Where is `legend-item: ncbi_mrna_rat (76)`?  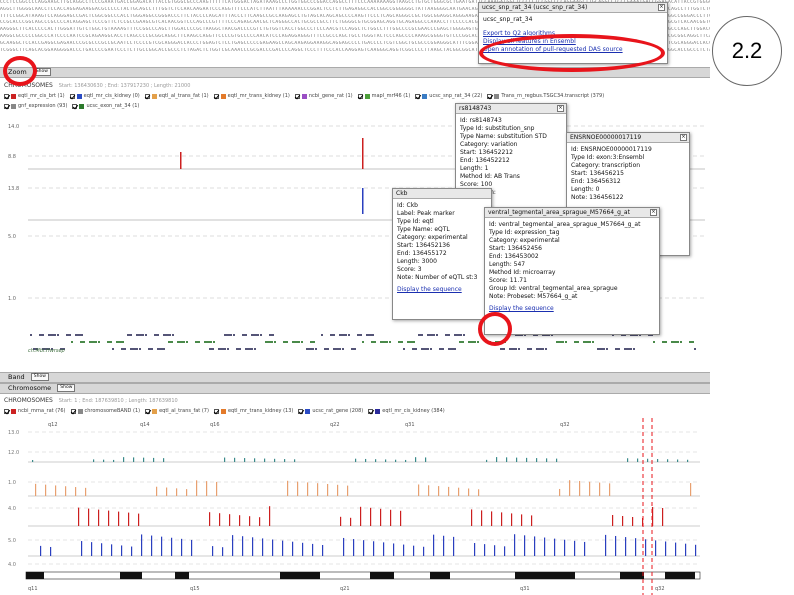
legend-item: ncbi_mrna_rat (76) is located at coordinates (35, 411).